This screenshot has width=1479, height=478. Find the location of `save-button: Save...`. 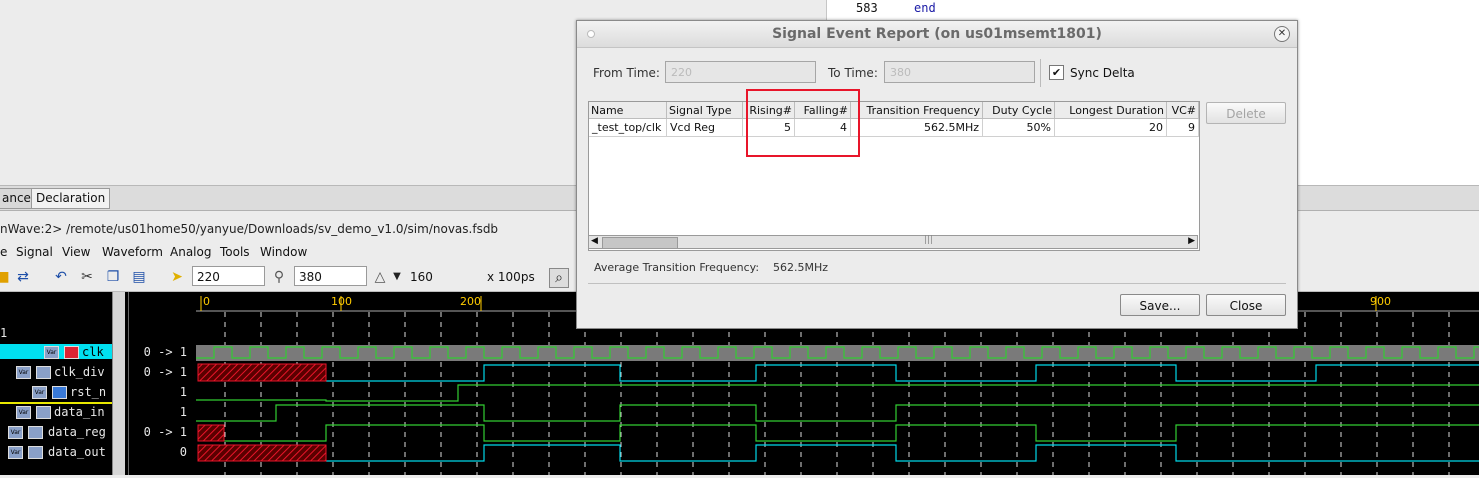

save-button: Save... is located at coordinates (1160, 305).